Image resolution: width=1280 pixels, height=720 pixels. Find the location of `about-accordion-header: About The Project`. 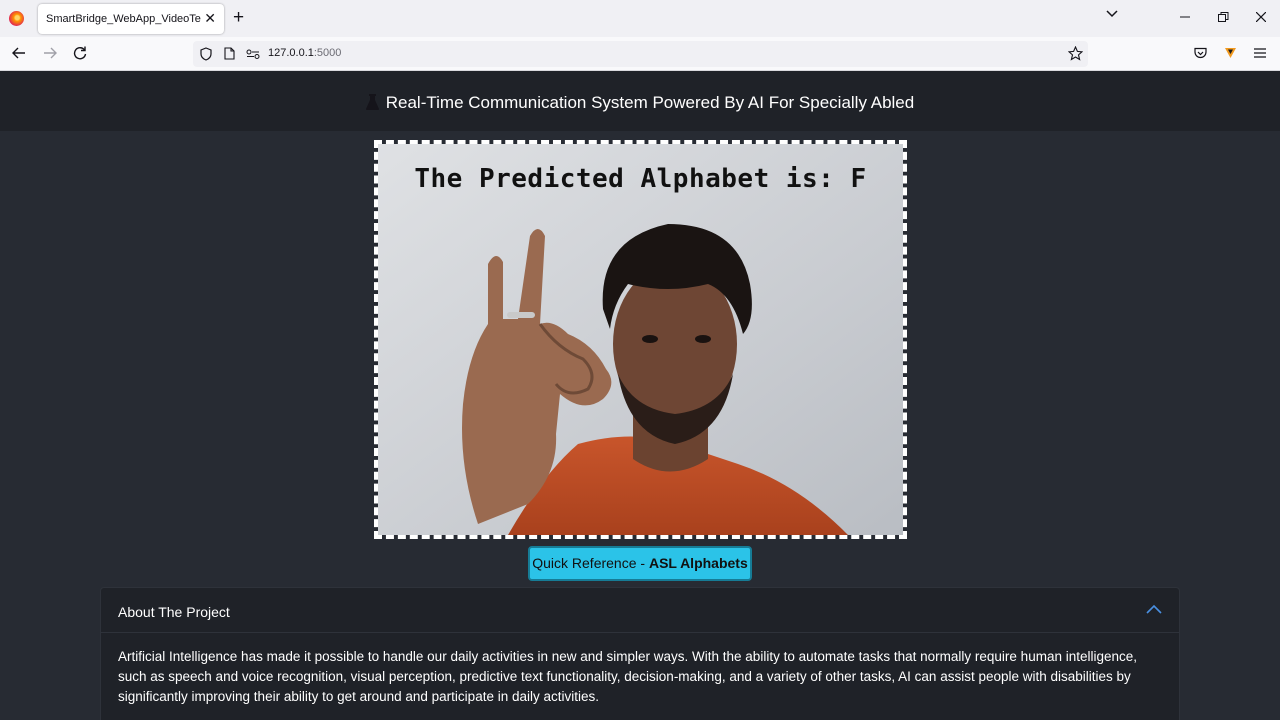

about-accordion-header: About The Project is located at coordinates (640, 610).